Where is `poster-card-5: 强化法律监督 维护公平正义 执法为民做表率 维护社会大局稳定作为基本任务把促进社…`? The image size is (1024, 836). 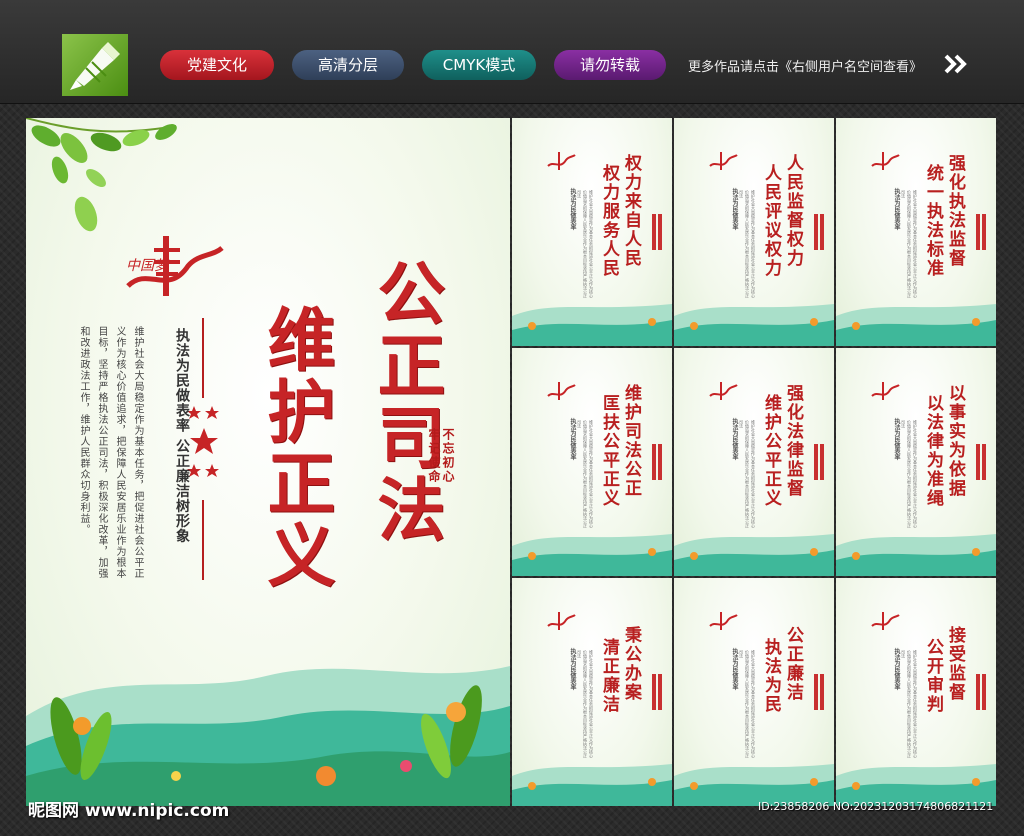 poster-card-5: 强化法律监督 维护公平正义 执法为民做表率 维护社会大局稳定作为基本任务把促进社… is located at coordinates (754, 462).